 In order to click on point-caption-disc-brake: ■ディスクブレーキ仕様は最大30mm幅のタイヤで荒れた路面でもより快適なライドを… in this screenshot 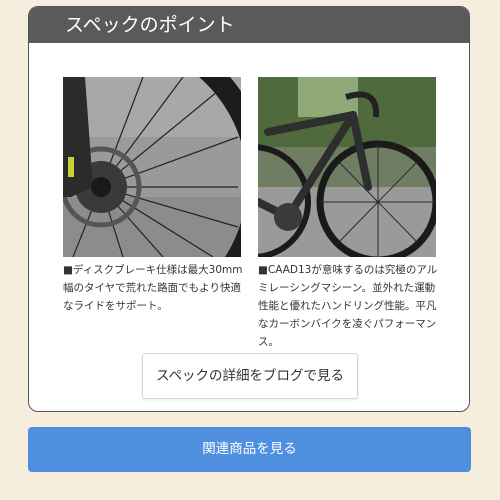, I will do `click(153, 288)`.